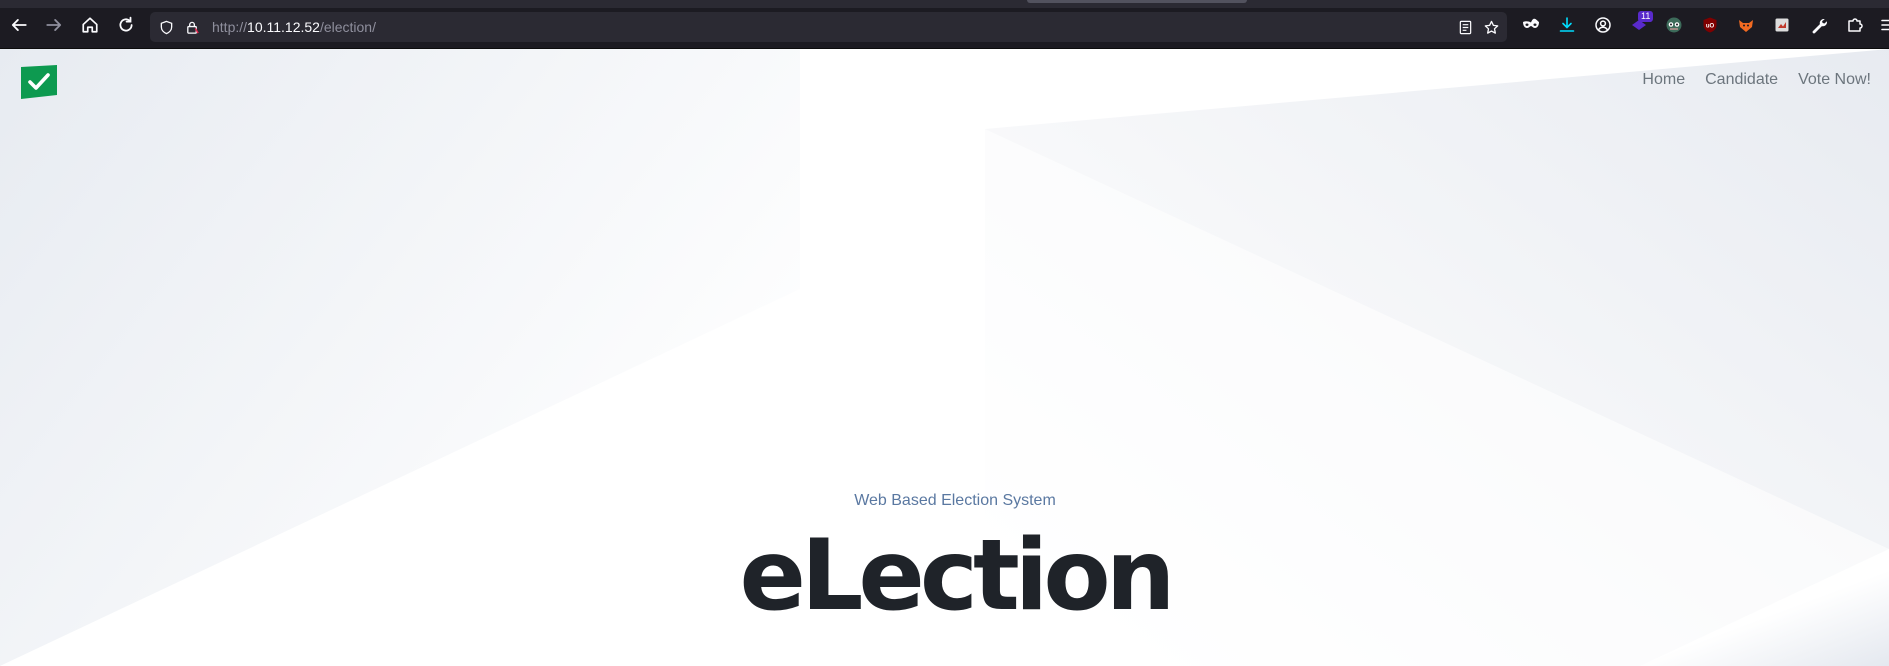 The height and width of the screenshot is (666, 1889). Describe the element at coordinates (944, 4) in the screenshot. I see `tab-strip` at that location.